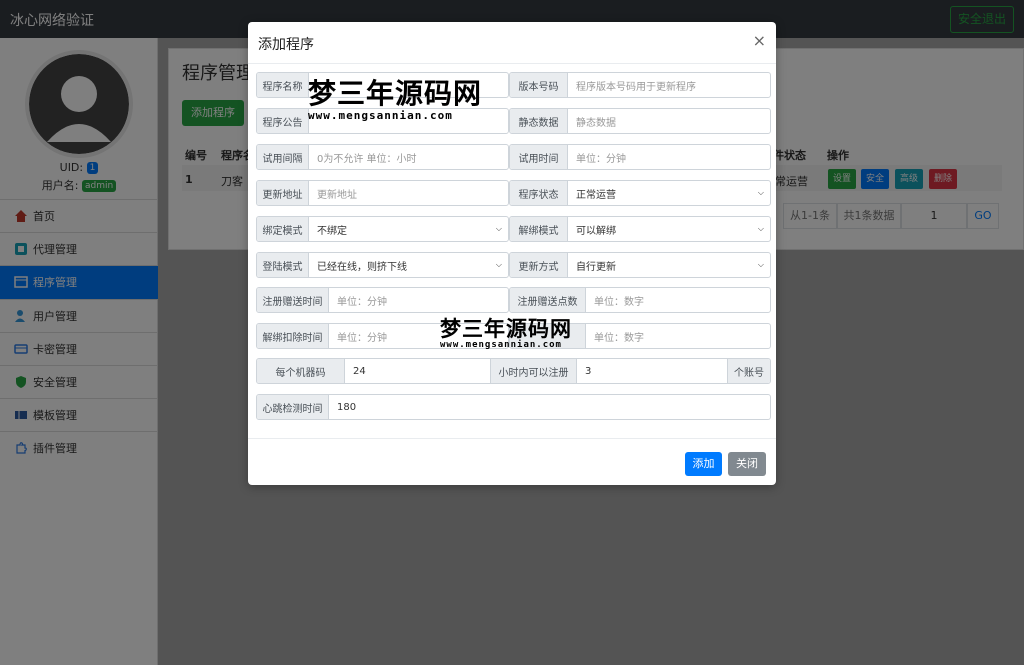 The width and height of the screenshot is (1024, 665). I want to click on login-mode-value: 已经在线，则挤下线, so click(362, 267).